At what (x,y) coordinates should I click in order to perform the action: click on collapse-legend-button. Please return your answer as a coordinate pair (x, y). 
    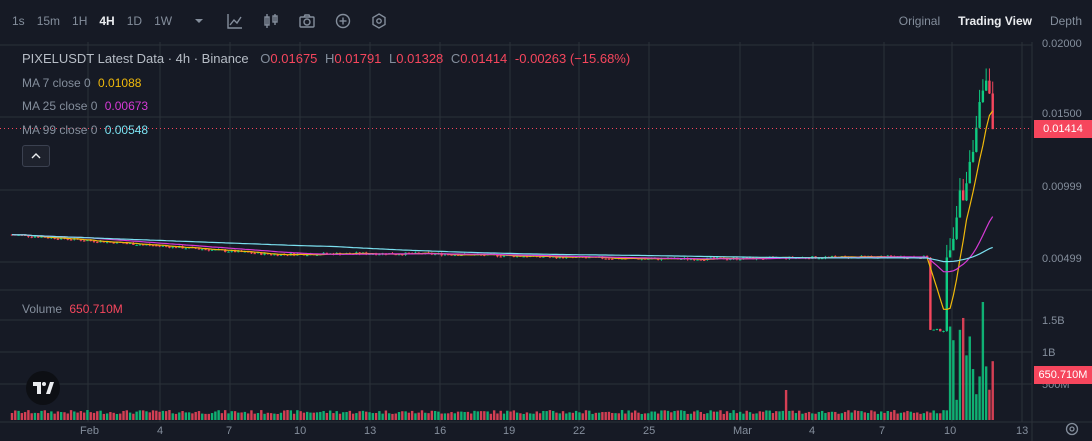
    Looking at the image, I should click on (36, 156).